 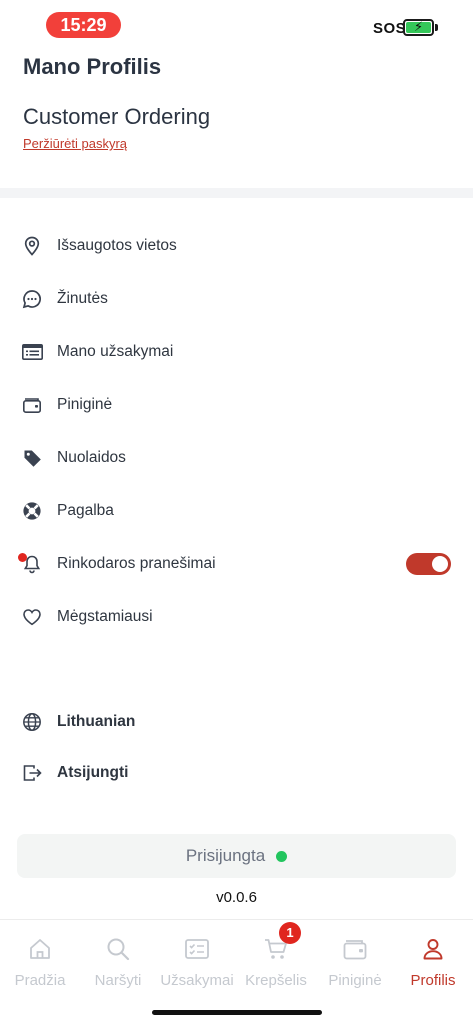 I want to click on lifebuoy-icon, so click(x=32, y=511).